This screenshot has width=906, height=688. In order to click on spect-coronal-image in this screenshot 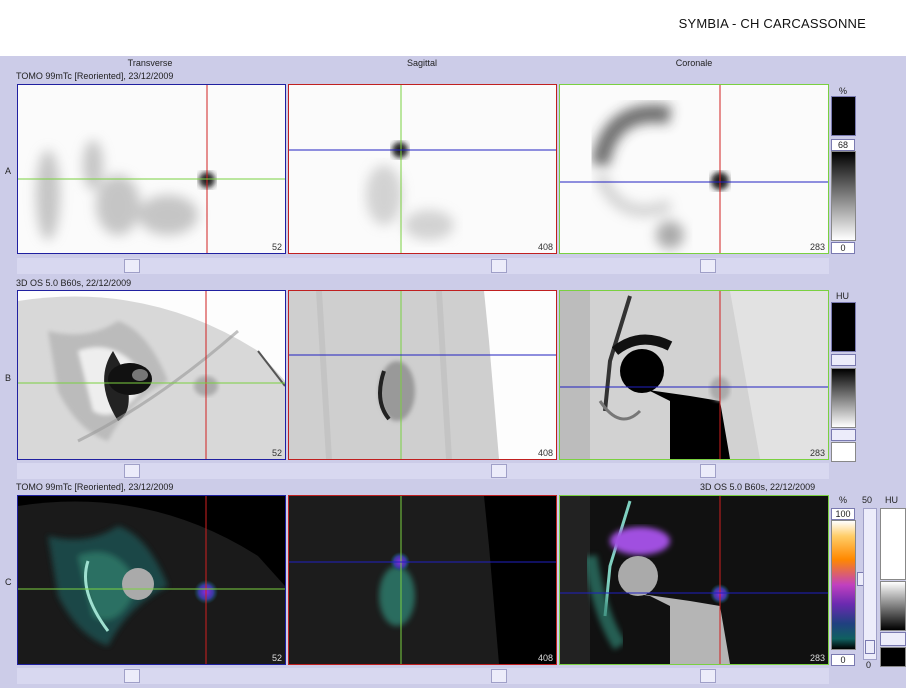, I will do `click(694, 169)`.